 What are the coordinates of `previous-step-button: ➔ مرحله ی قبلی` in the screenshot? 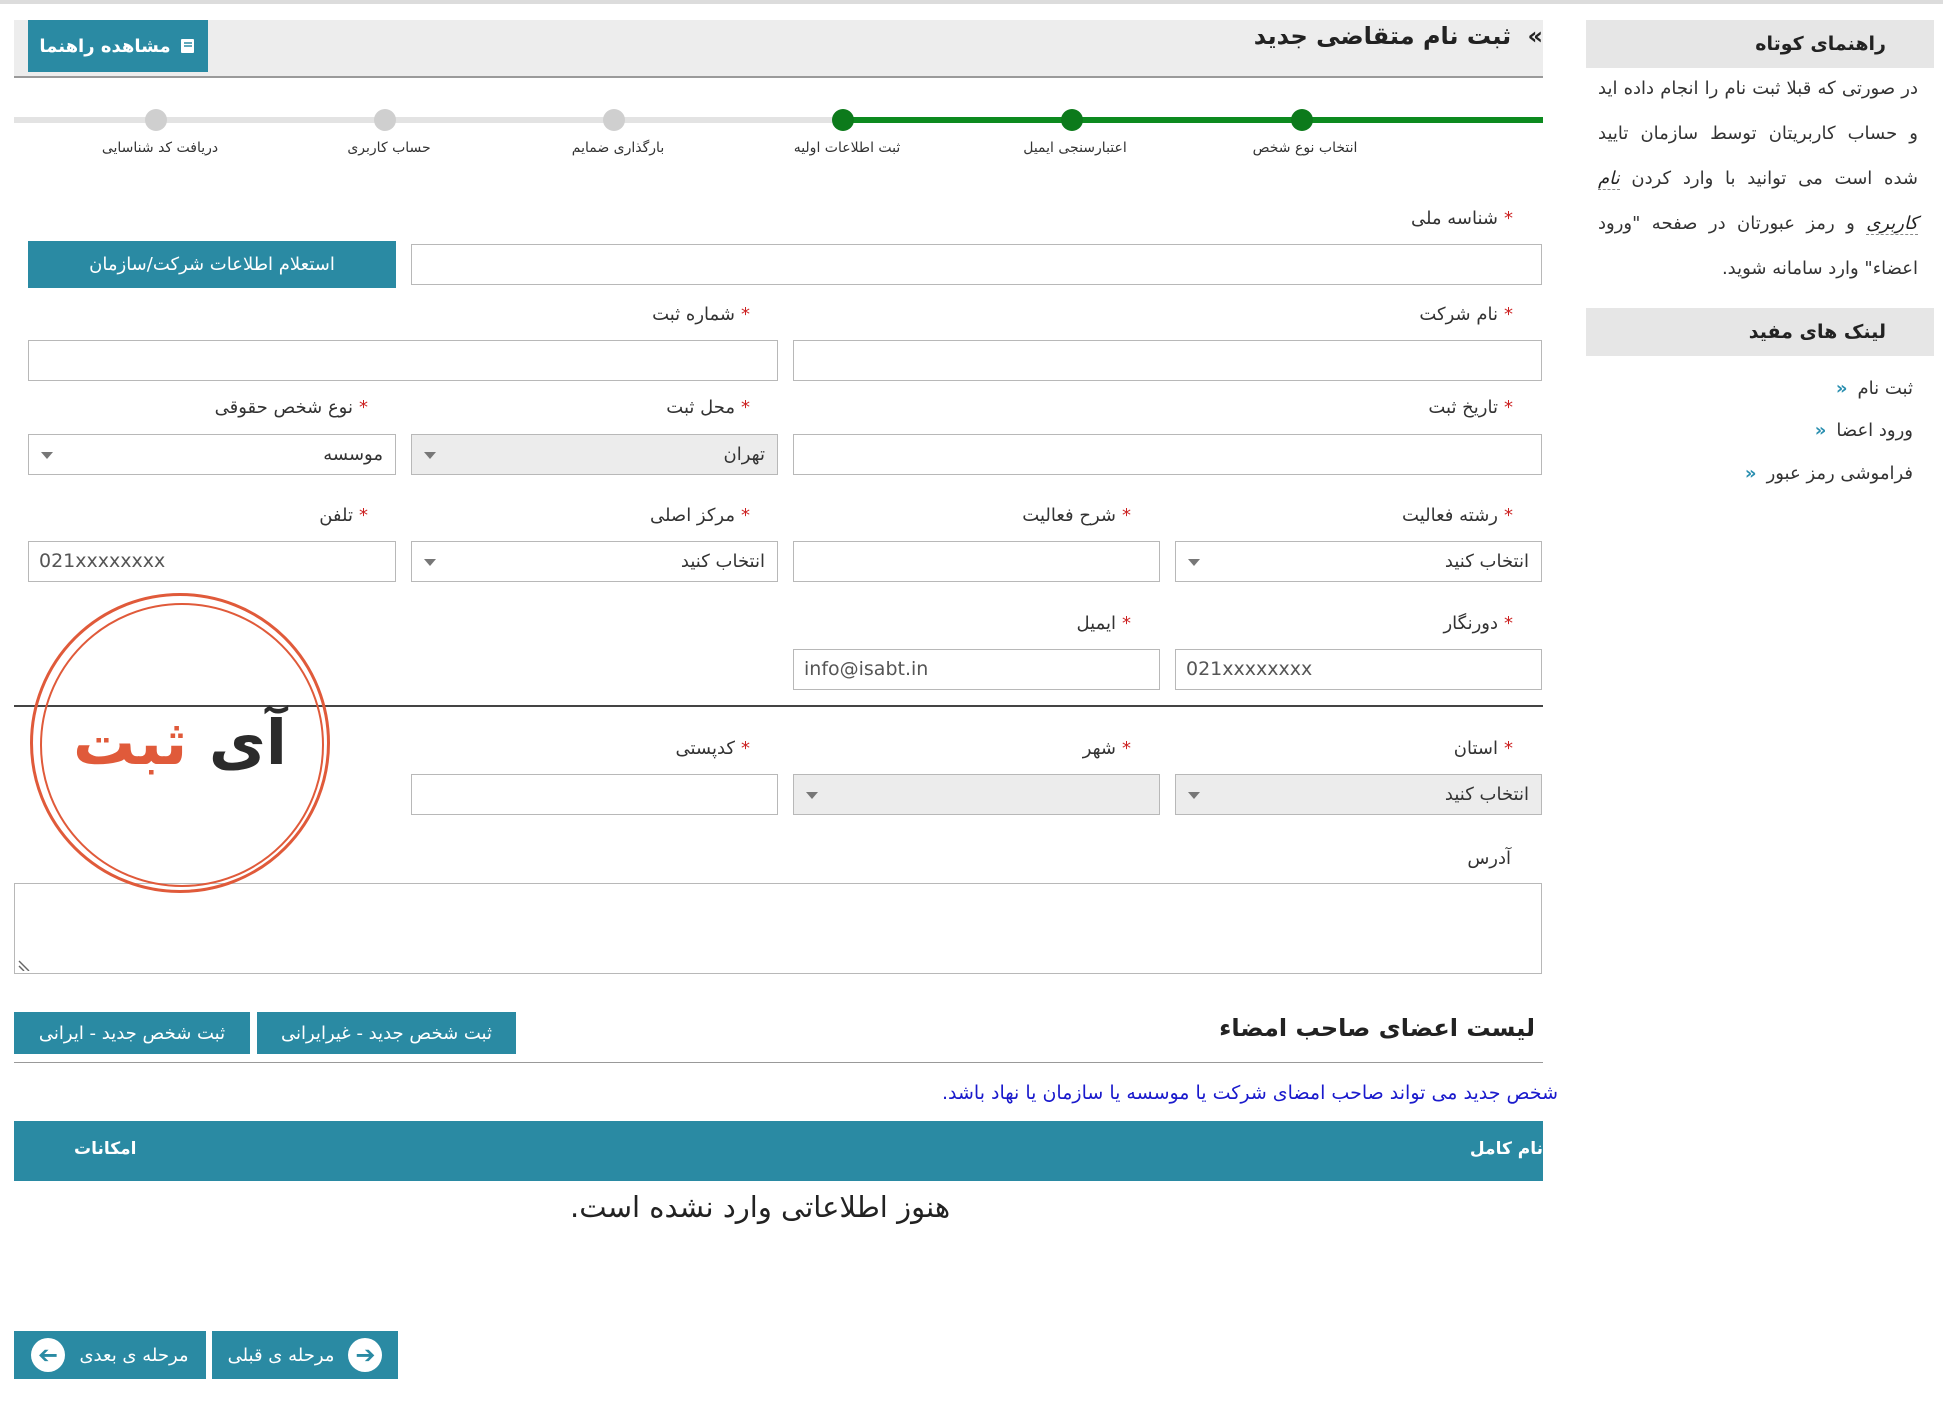 It's located at (305, 1355).